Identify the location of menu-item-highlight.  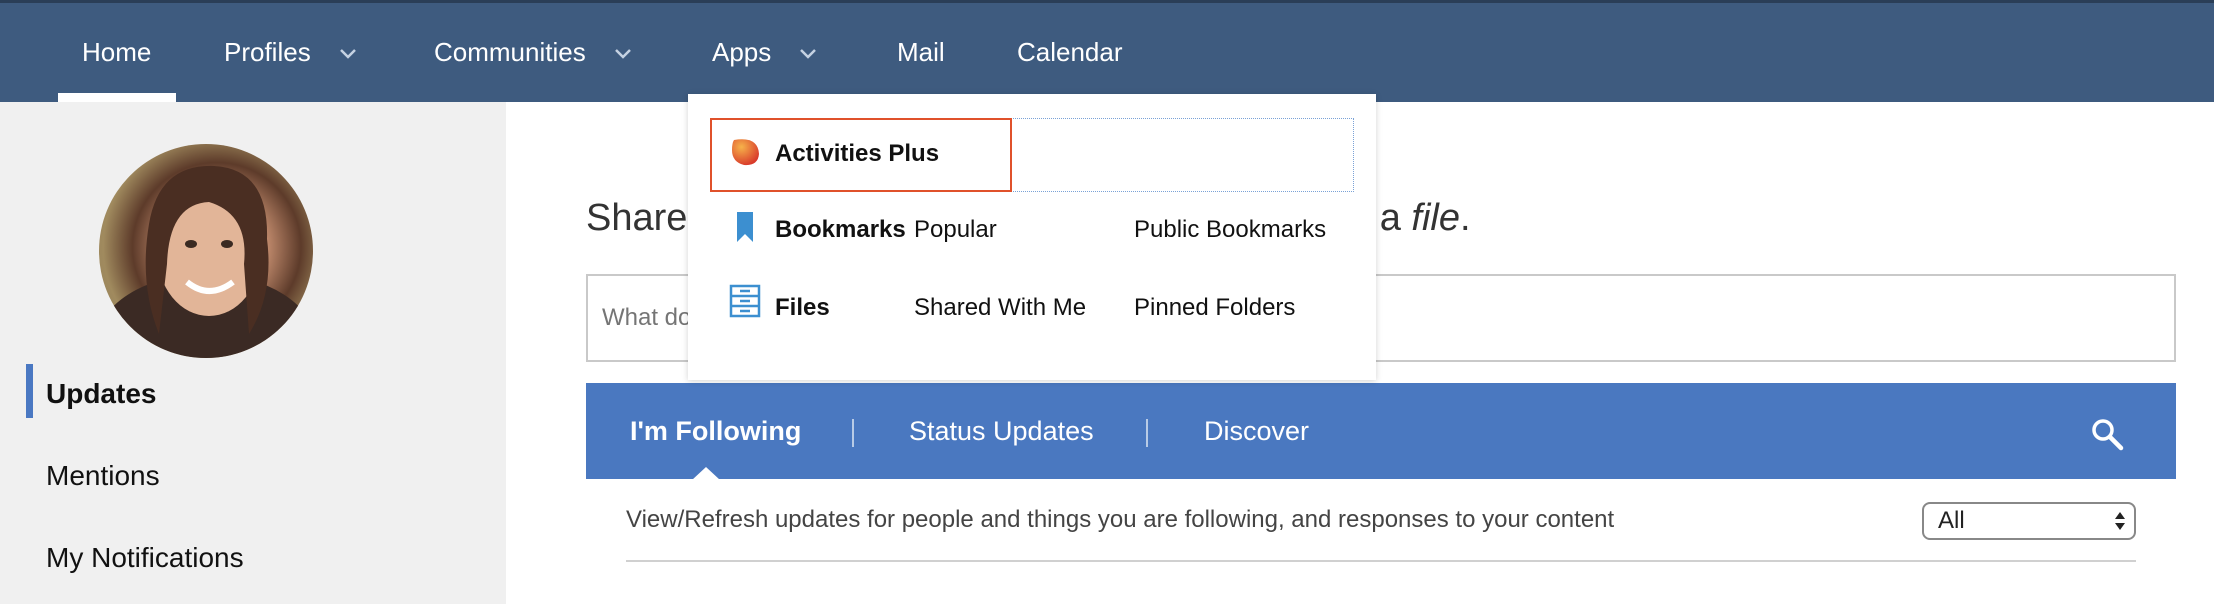
(861, 155).